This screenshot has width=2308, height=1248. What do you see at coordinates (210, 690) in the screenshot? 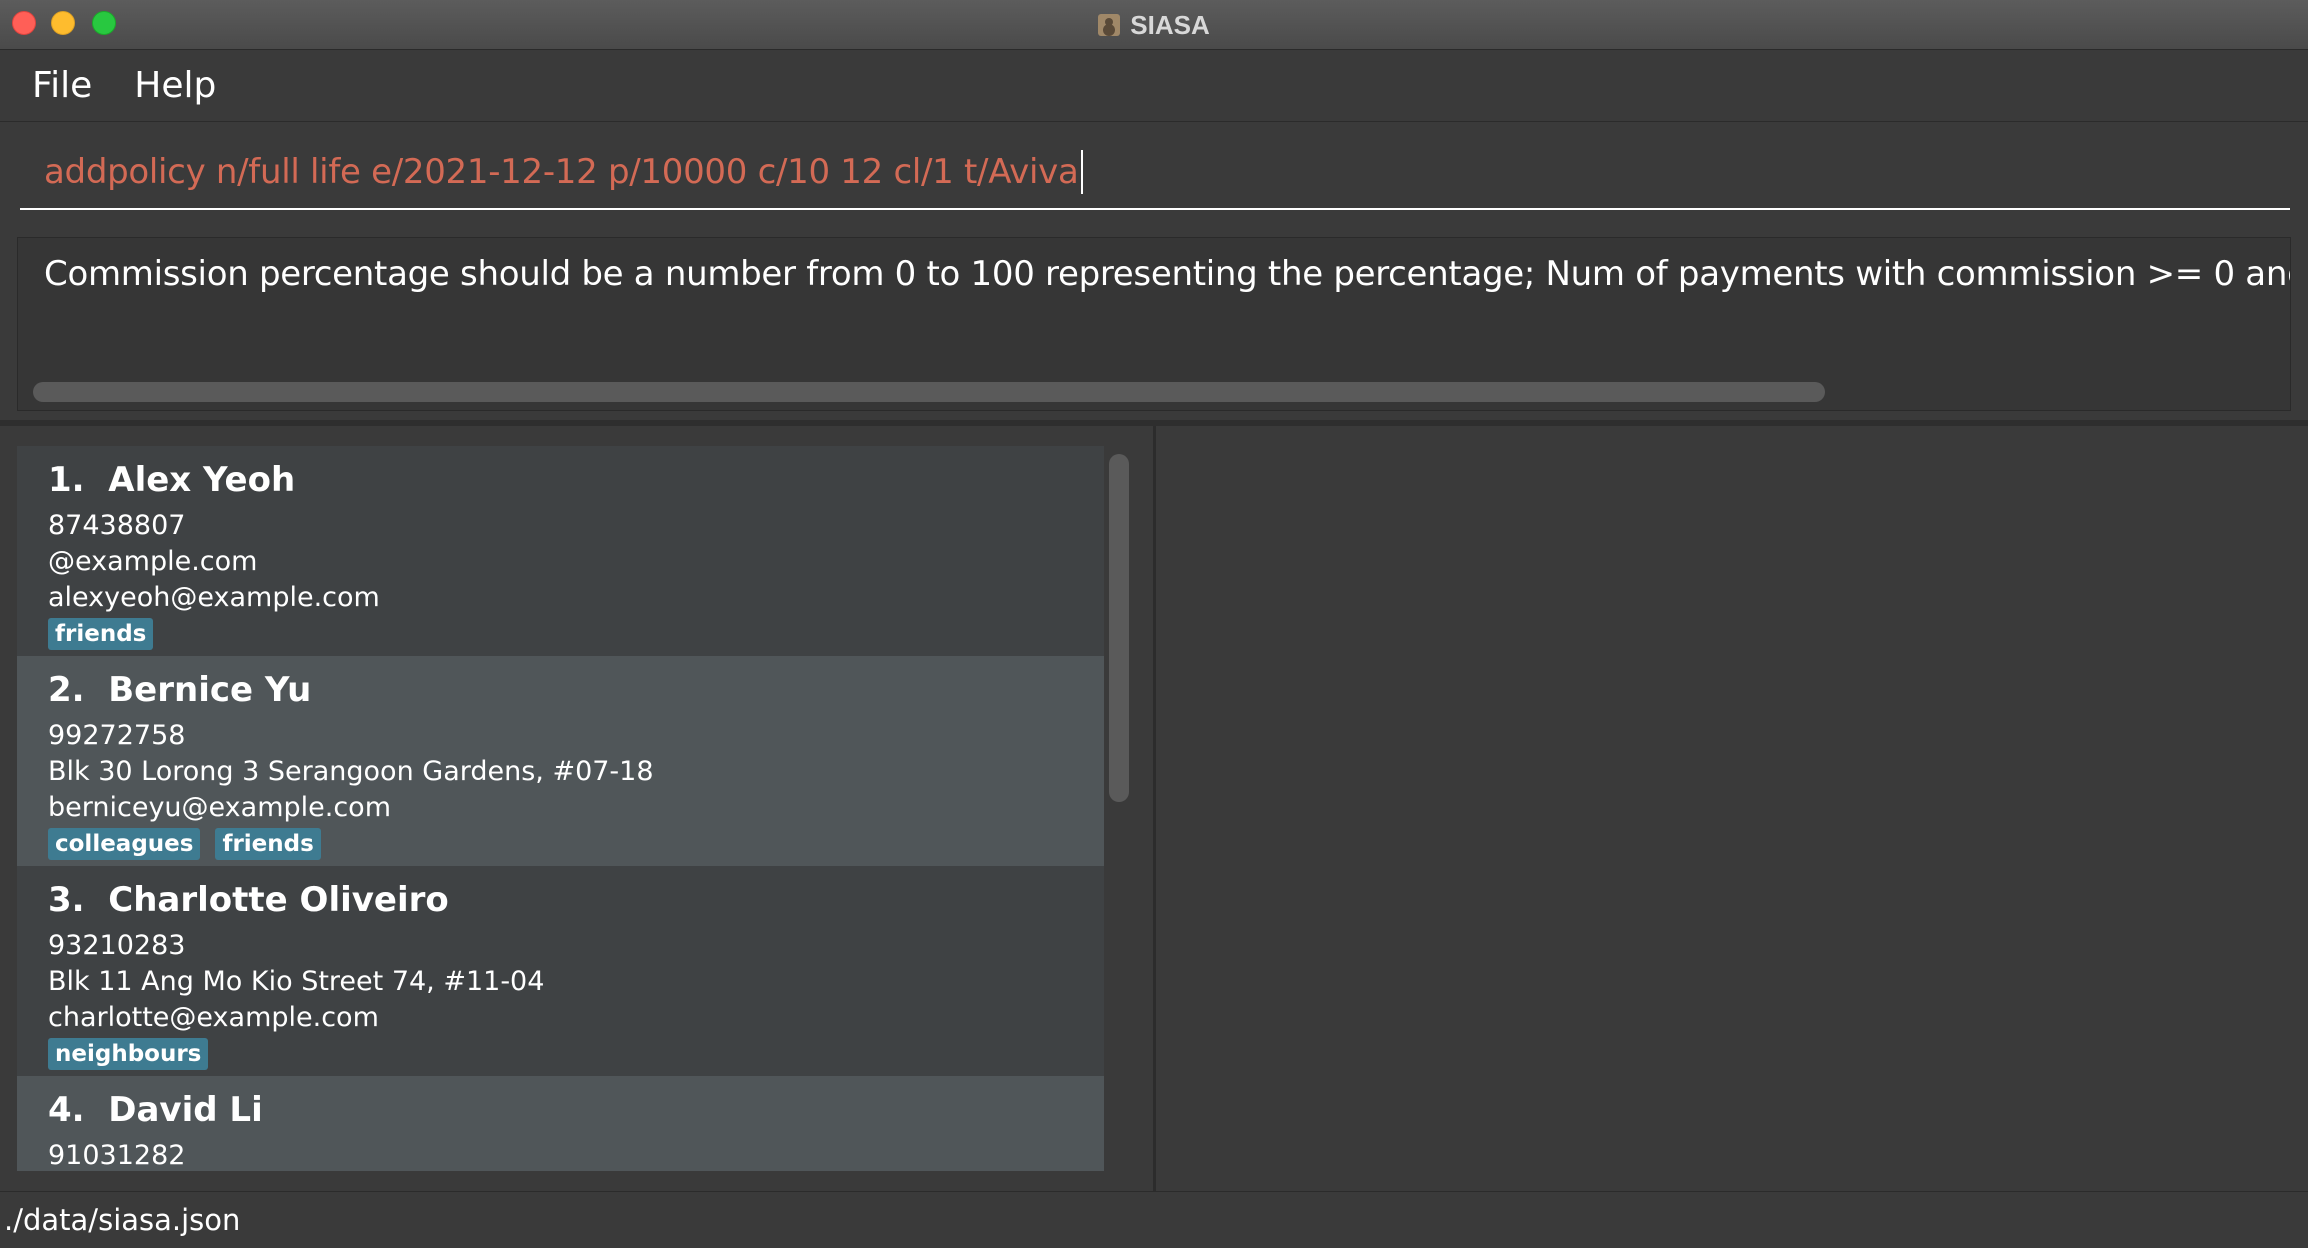
I see `person-name-text: Bernice Yu` at bounding box center [210, 690].